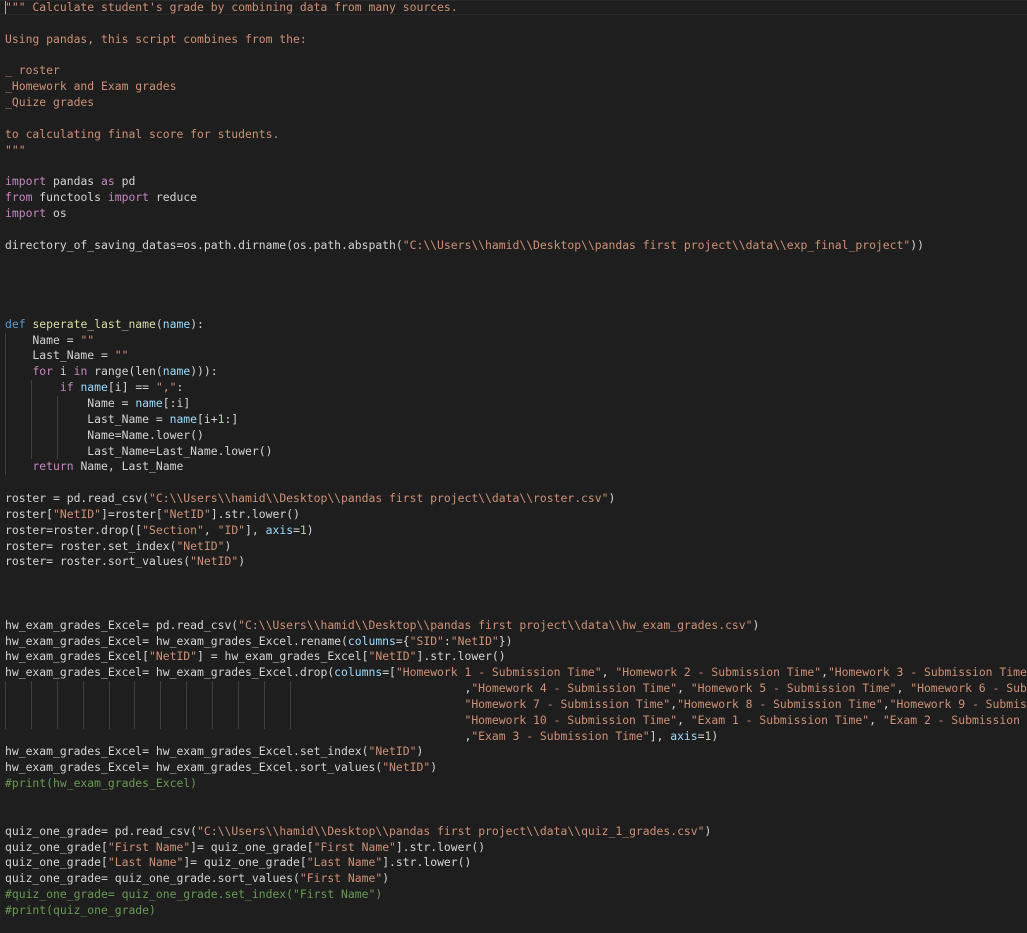 The height and width of the screenshot is (933, 1027). Describe the element at coordinates (180, 387) in the screenshot. I see `code-token: :` at that location.